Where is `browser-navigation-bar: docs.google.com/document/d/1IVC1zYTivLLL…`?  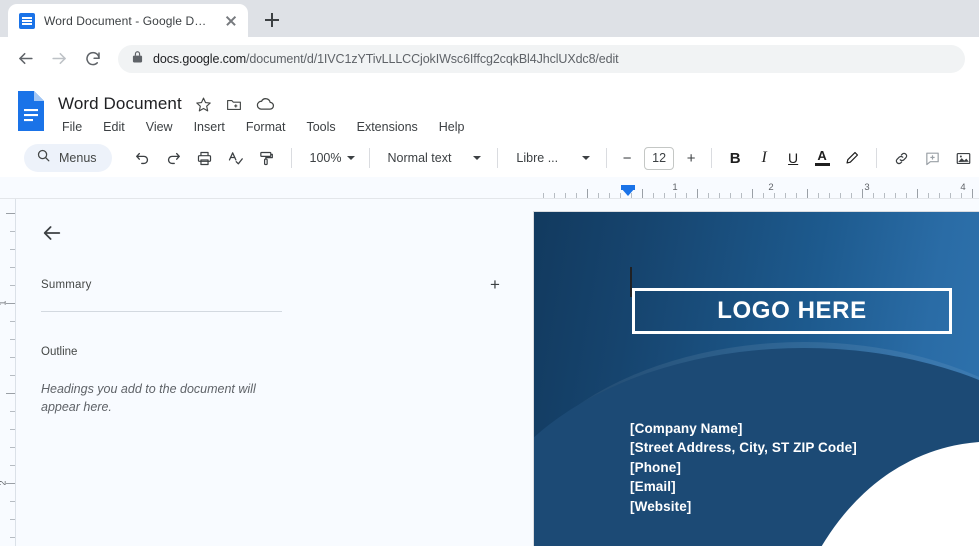
browser-navigation-bar: docs.google.com/document/d/1IVC1zYTivLLL… is located at coordinates (489, 58).